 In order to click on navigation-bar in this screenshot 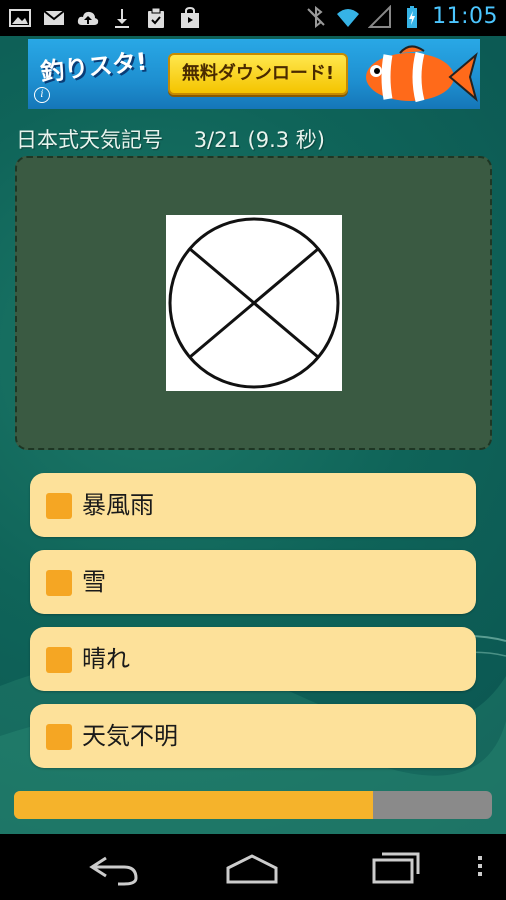, I will do `click(253, 867)`.